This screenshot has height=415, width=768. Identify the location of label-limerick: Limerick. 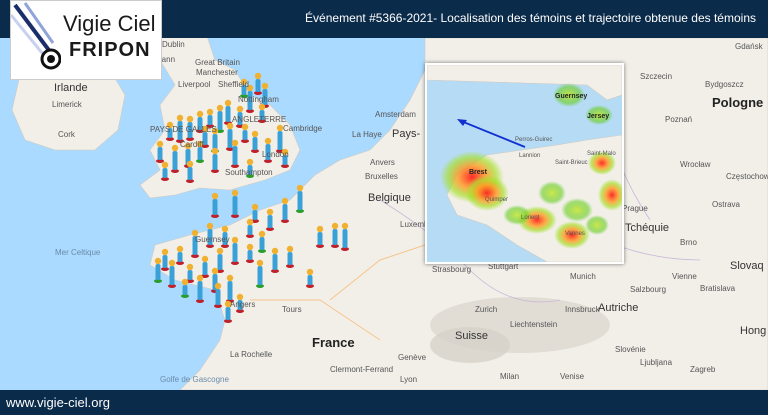
(67, 104).